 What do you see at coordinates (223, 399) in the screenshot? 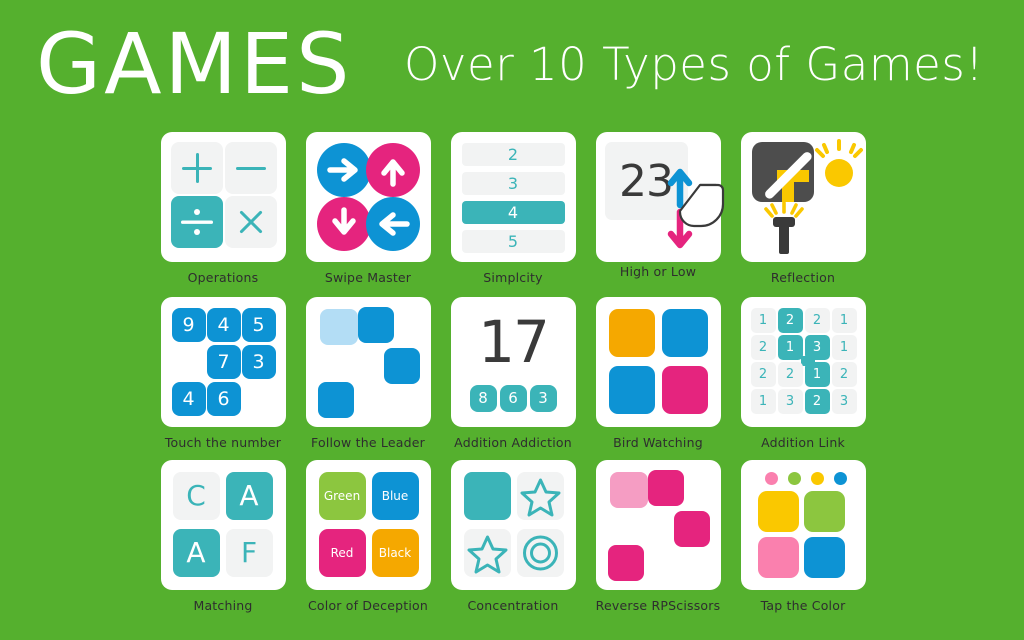
I see `number-tile: 6` at bounding box center [223, 399].